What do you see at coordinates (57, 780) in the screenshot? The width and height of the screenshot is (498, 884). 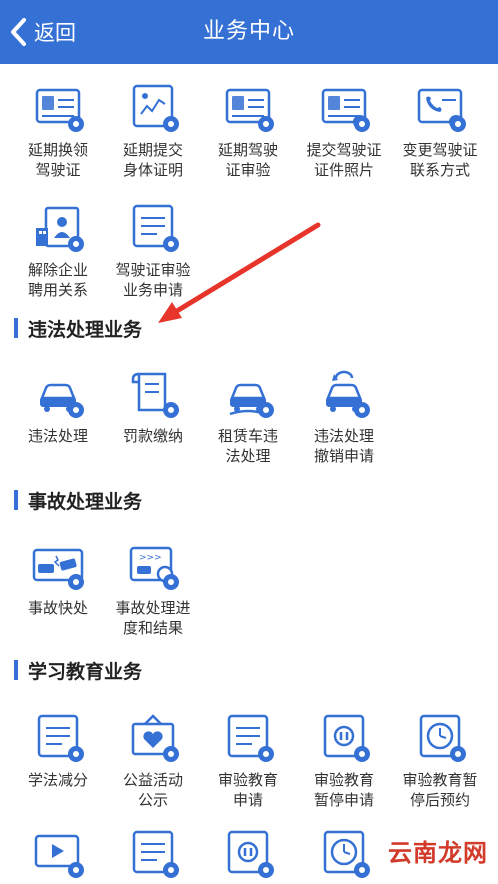 I see `service-item-label: 学法减分` at bounding box center [57, 780].